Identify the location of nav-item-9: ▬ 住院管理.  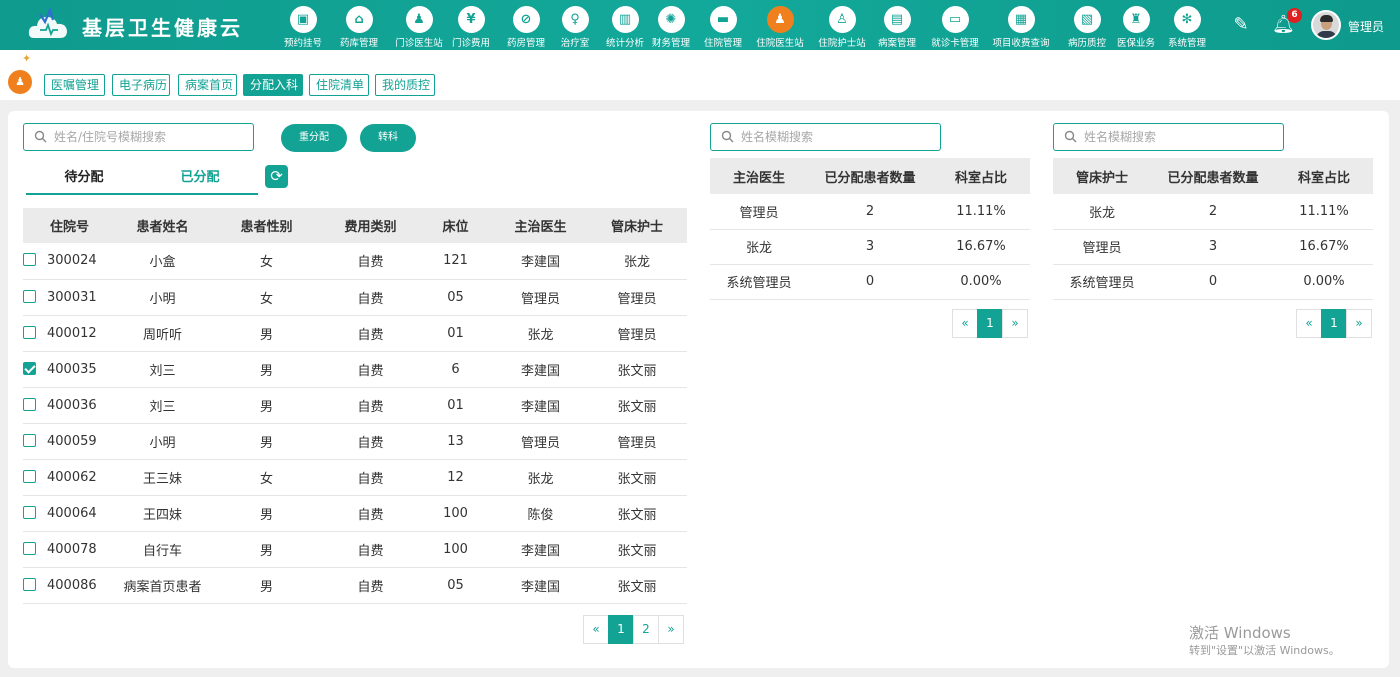
(723, 25).